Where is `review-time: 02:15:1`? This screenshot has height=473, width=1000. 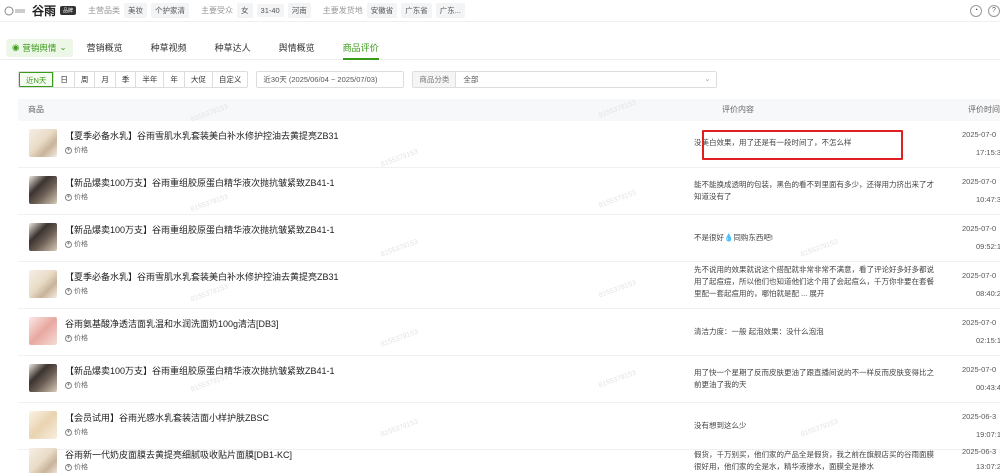
review-time: 02:15:1 is located at coordinates (988, 340).